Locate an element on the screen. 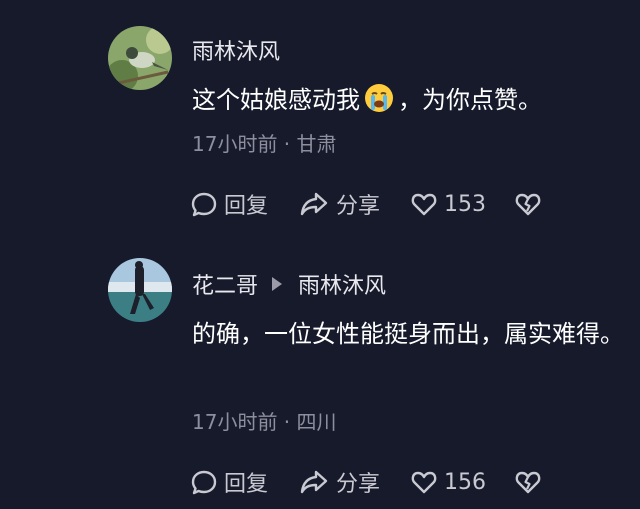 Image resolution: width=640 pixels, height=509 pixels. comment-text-part1: 这个姑娘感动我 is located at coordinates (276, 100).